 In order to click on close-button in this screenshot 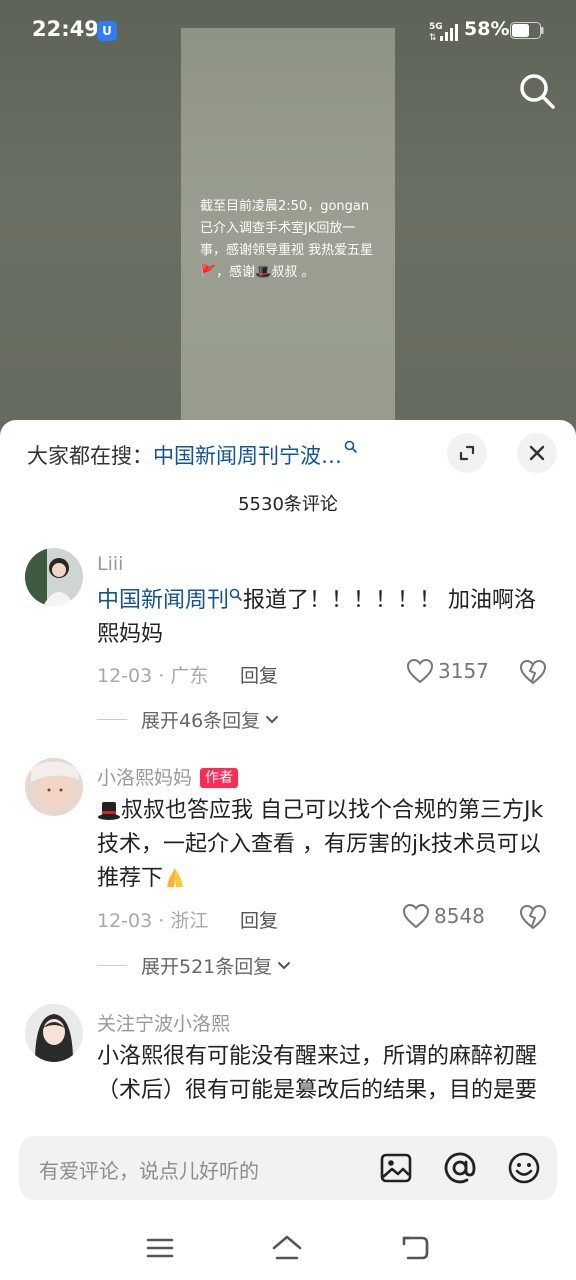, I will do `click(537, 453)`.